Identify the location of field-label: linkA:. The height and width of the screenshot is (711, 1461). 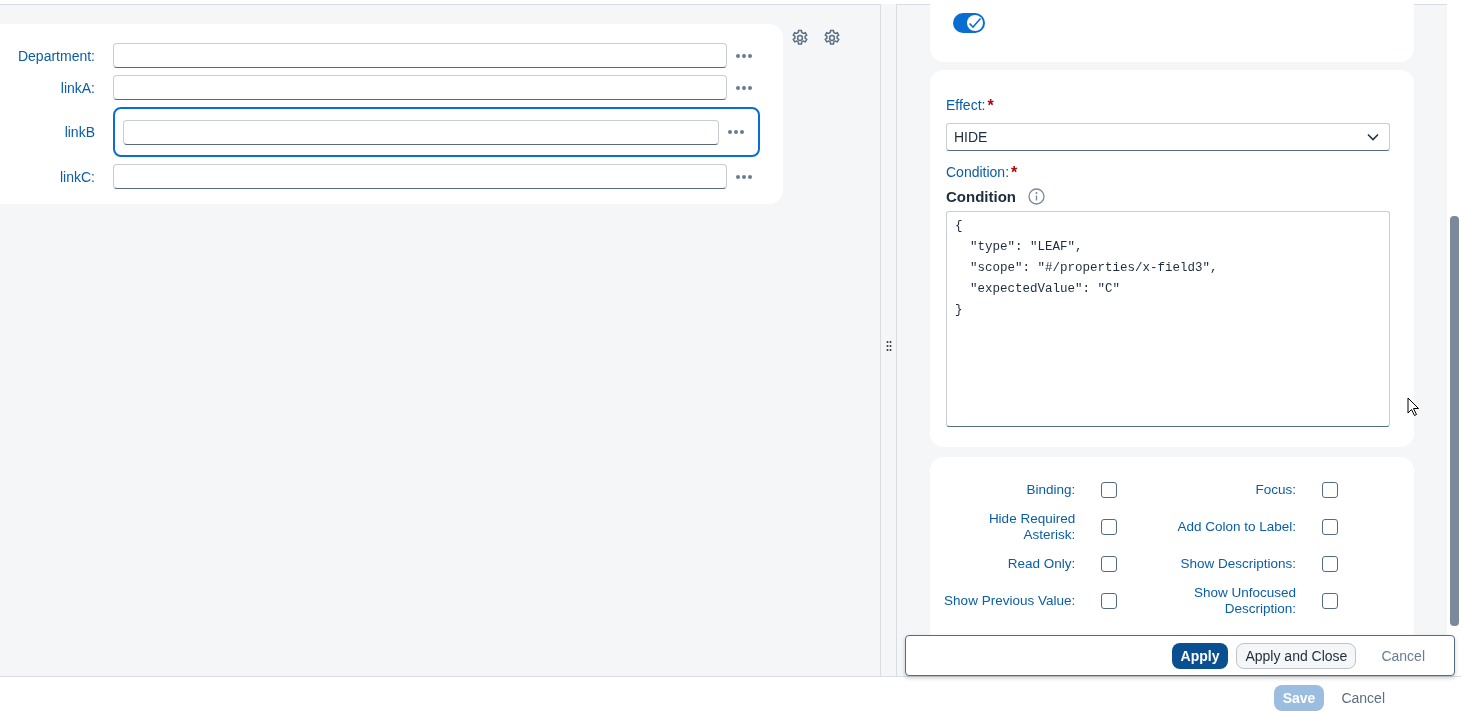
(77, 87).